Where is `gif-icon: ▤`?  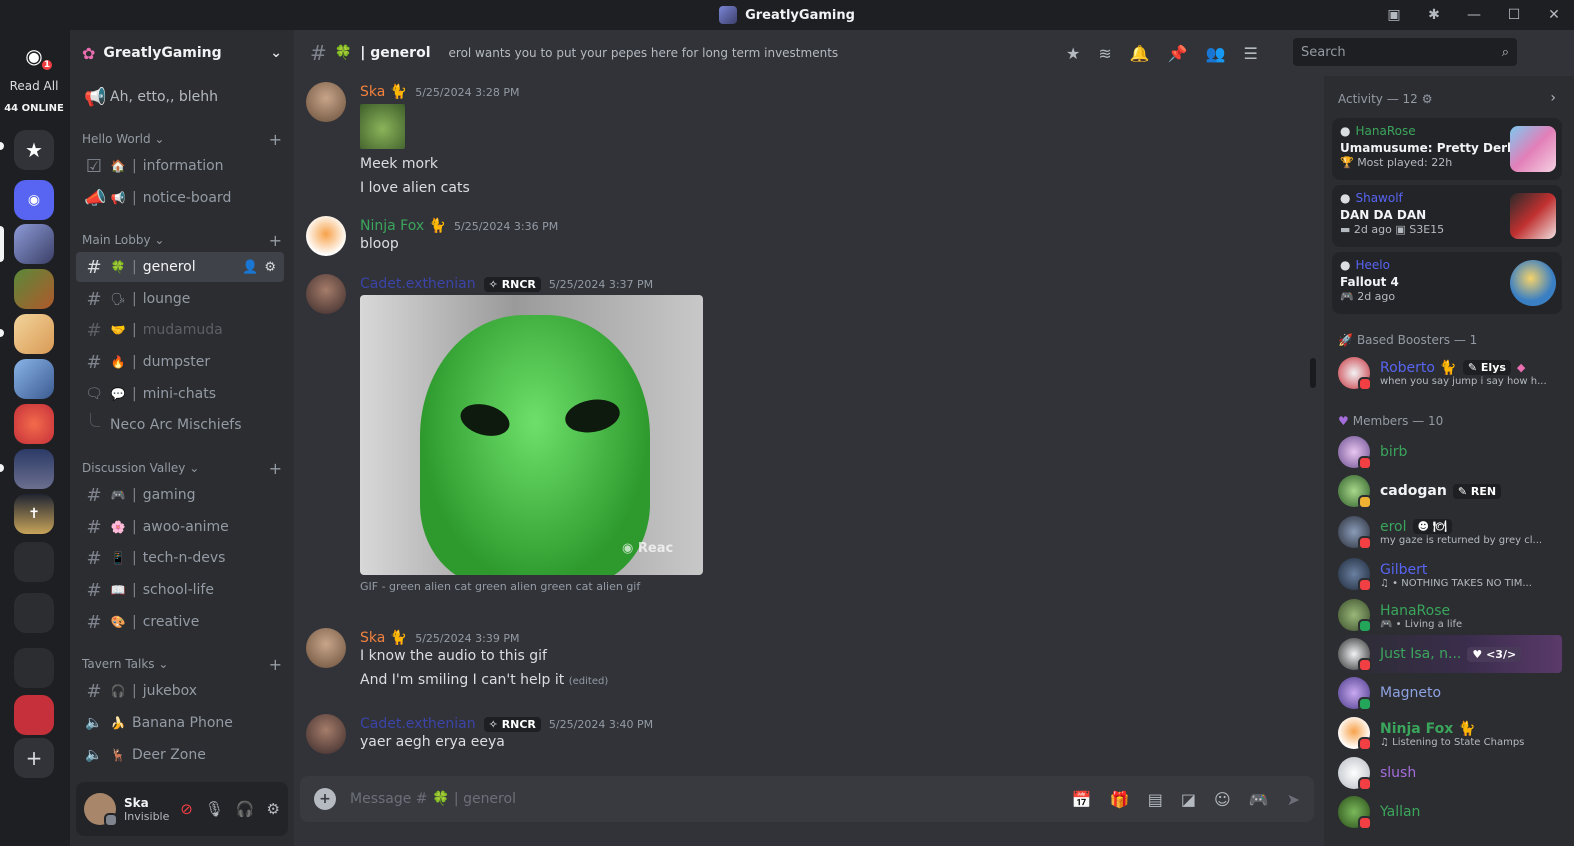 gif-icon: ▤ is located at coordinates (1155, 799).